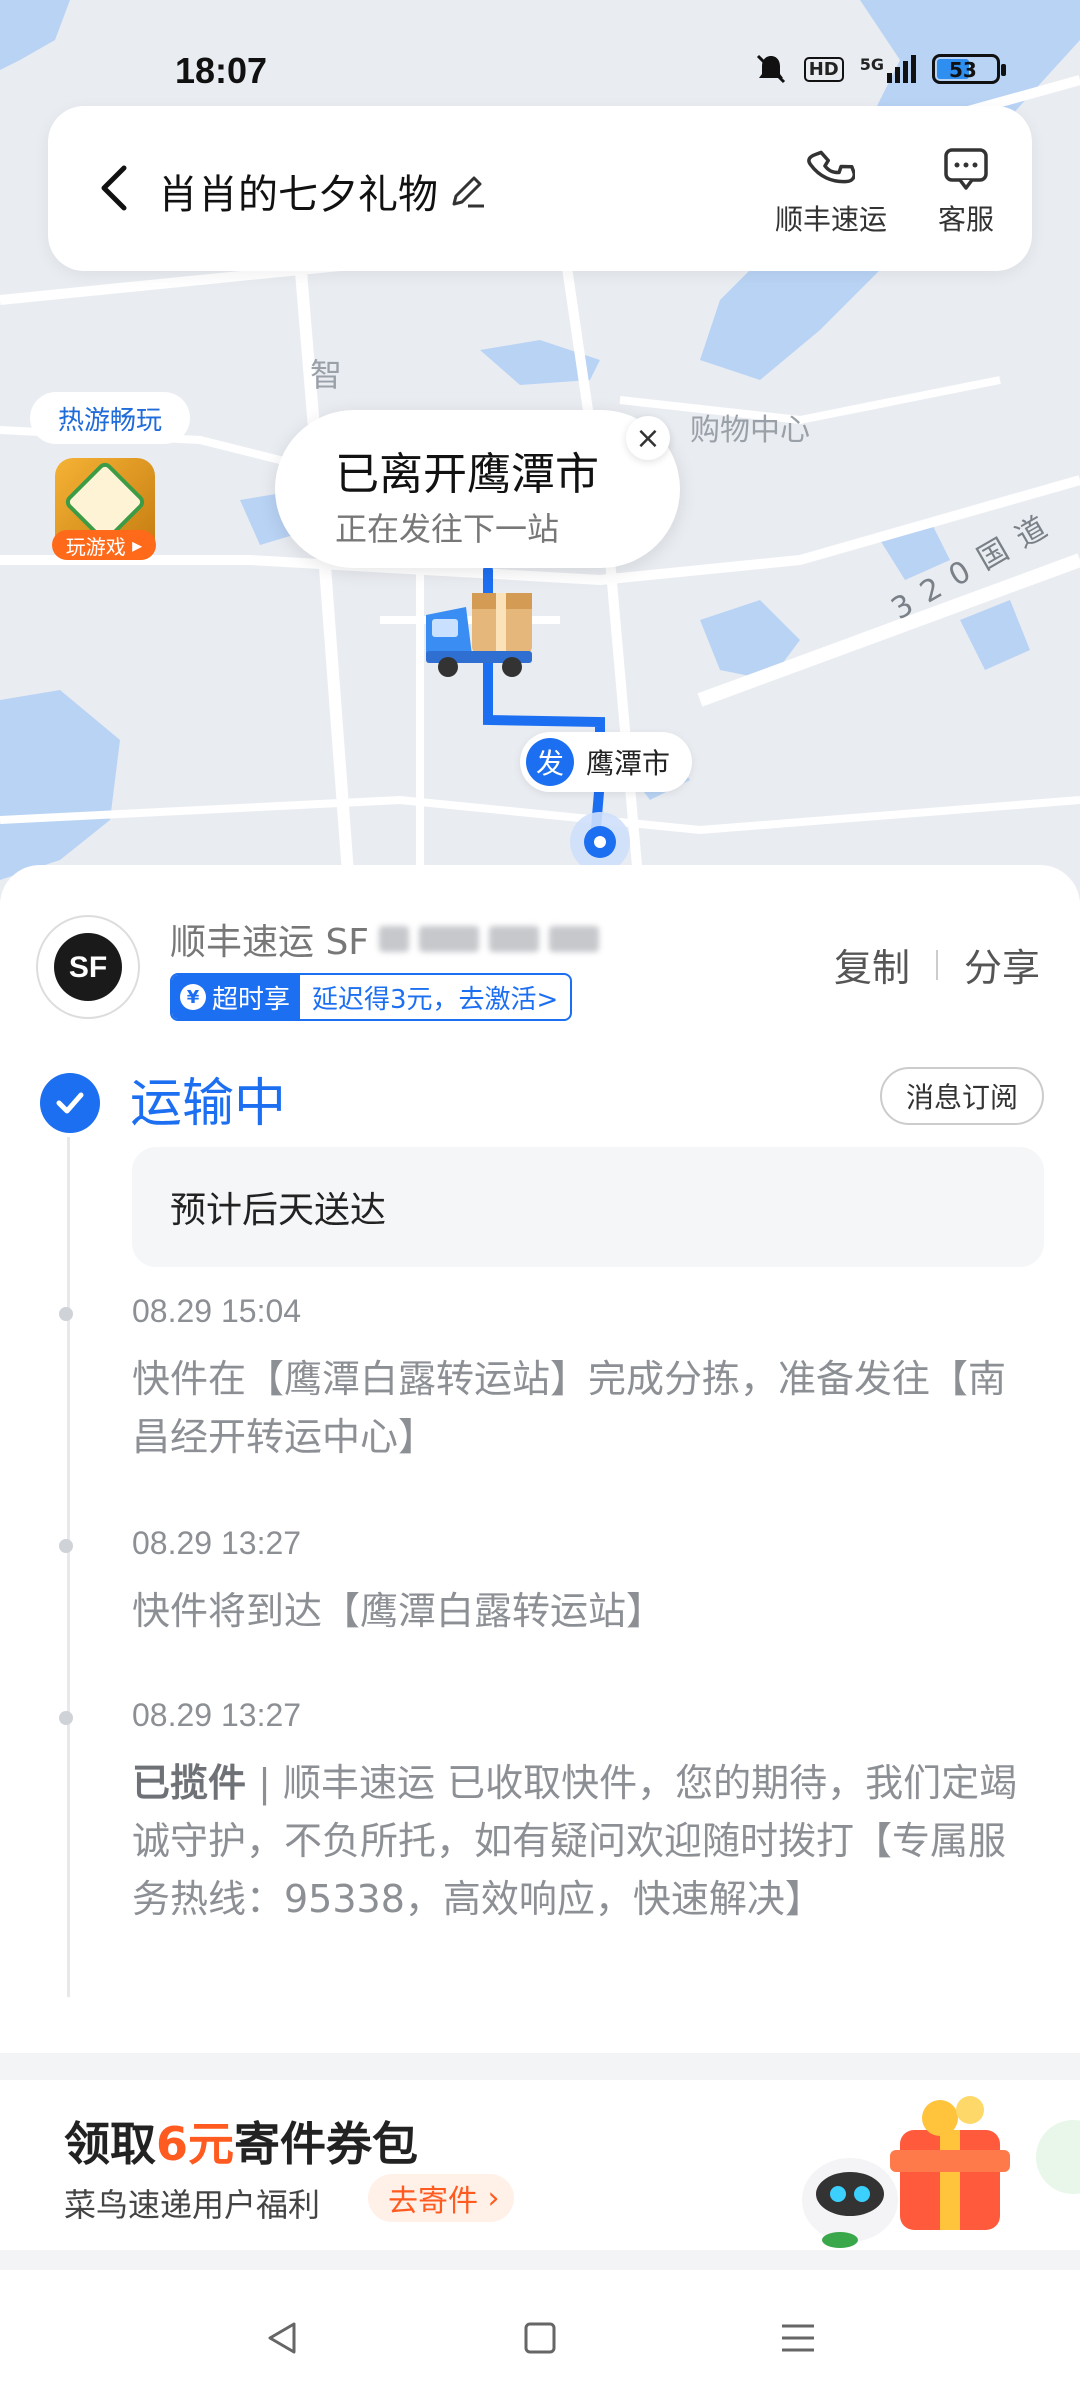 This screenshot has width=1080, height=2400. I want to click on delay-compensation-tag: ¥ 超时享 延迟得3元，去激活>, so click(371, 997).